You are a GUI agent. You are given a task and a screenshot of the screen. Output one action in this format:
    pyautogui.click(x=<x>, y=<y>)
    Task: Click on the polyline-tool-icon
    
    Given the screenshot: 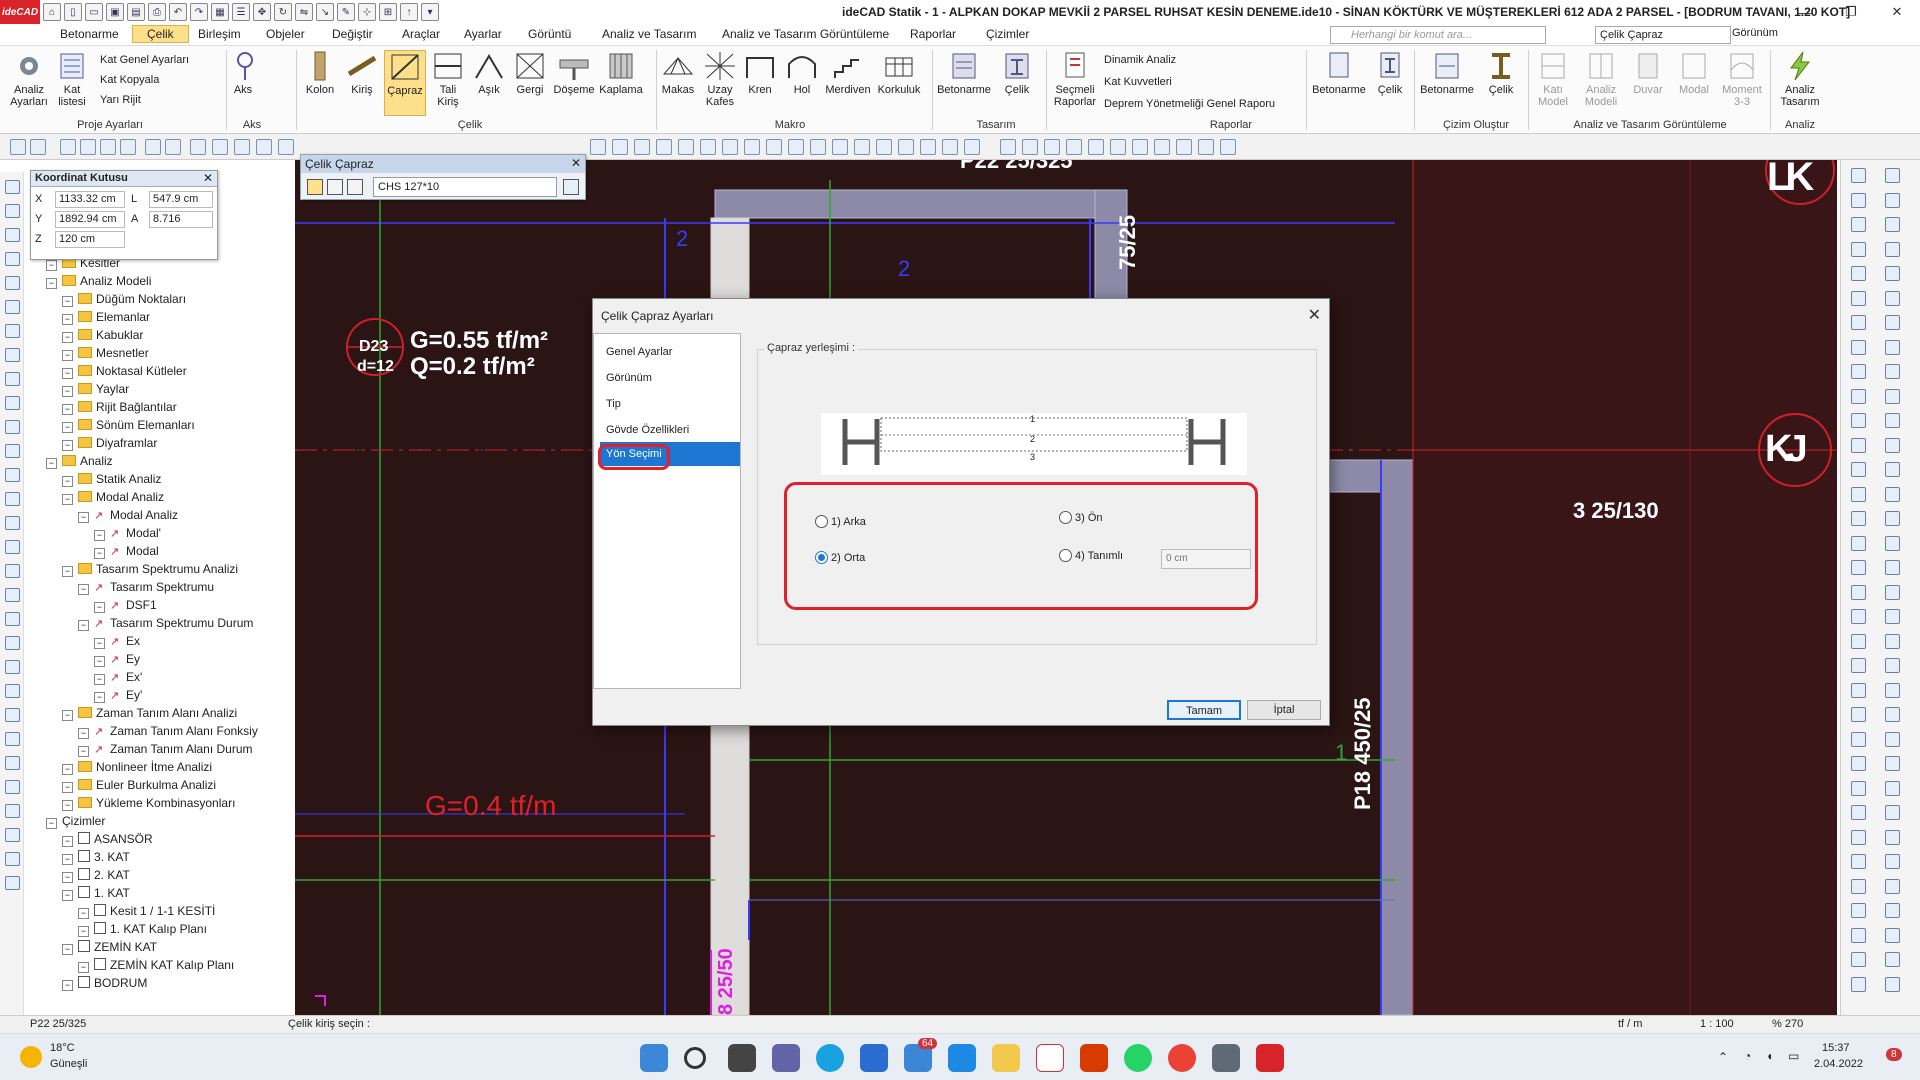 What is the action you would take?
    pyautogui.click(x=752, y=147)
    